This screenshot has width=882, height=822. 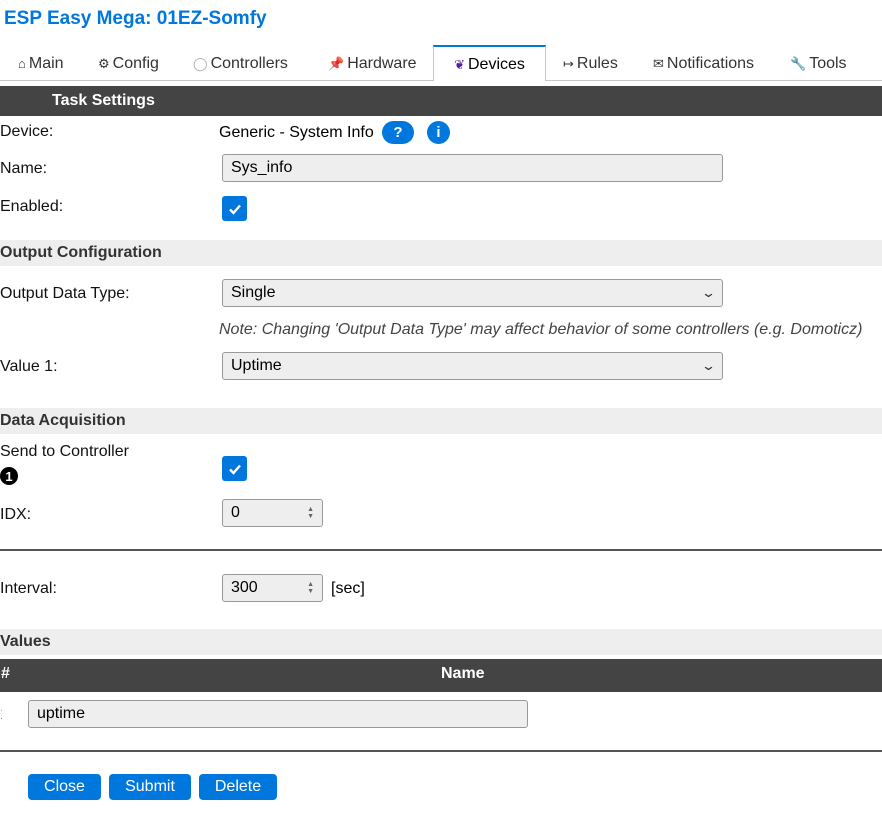 I want to click on interval-label: Interval:, so click(x=28, y=588).